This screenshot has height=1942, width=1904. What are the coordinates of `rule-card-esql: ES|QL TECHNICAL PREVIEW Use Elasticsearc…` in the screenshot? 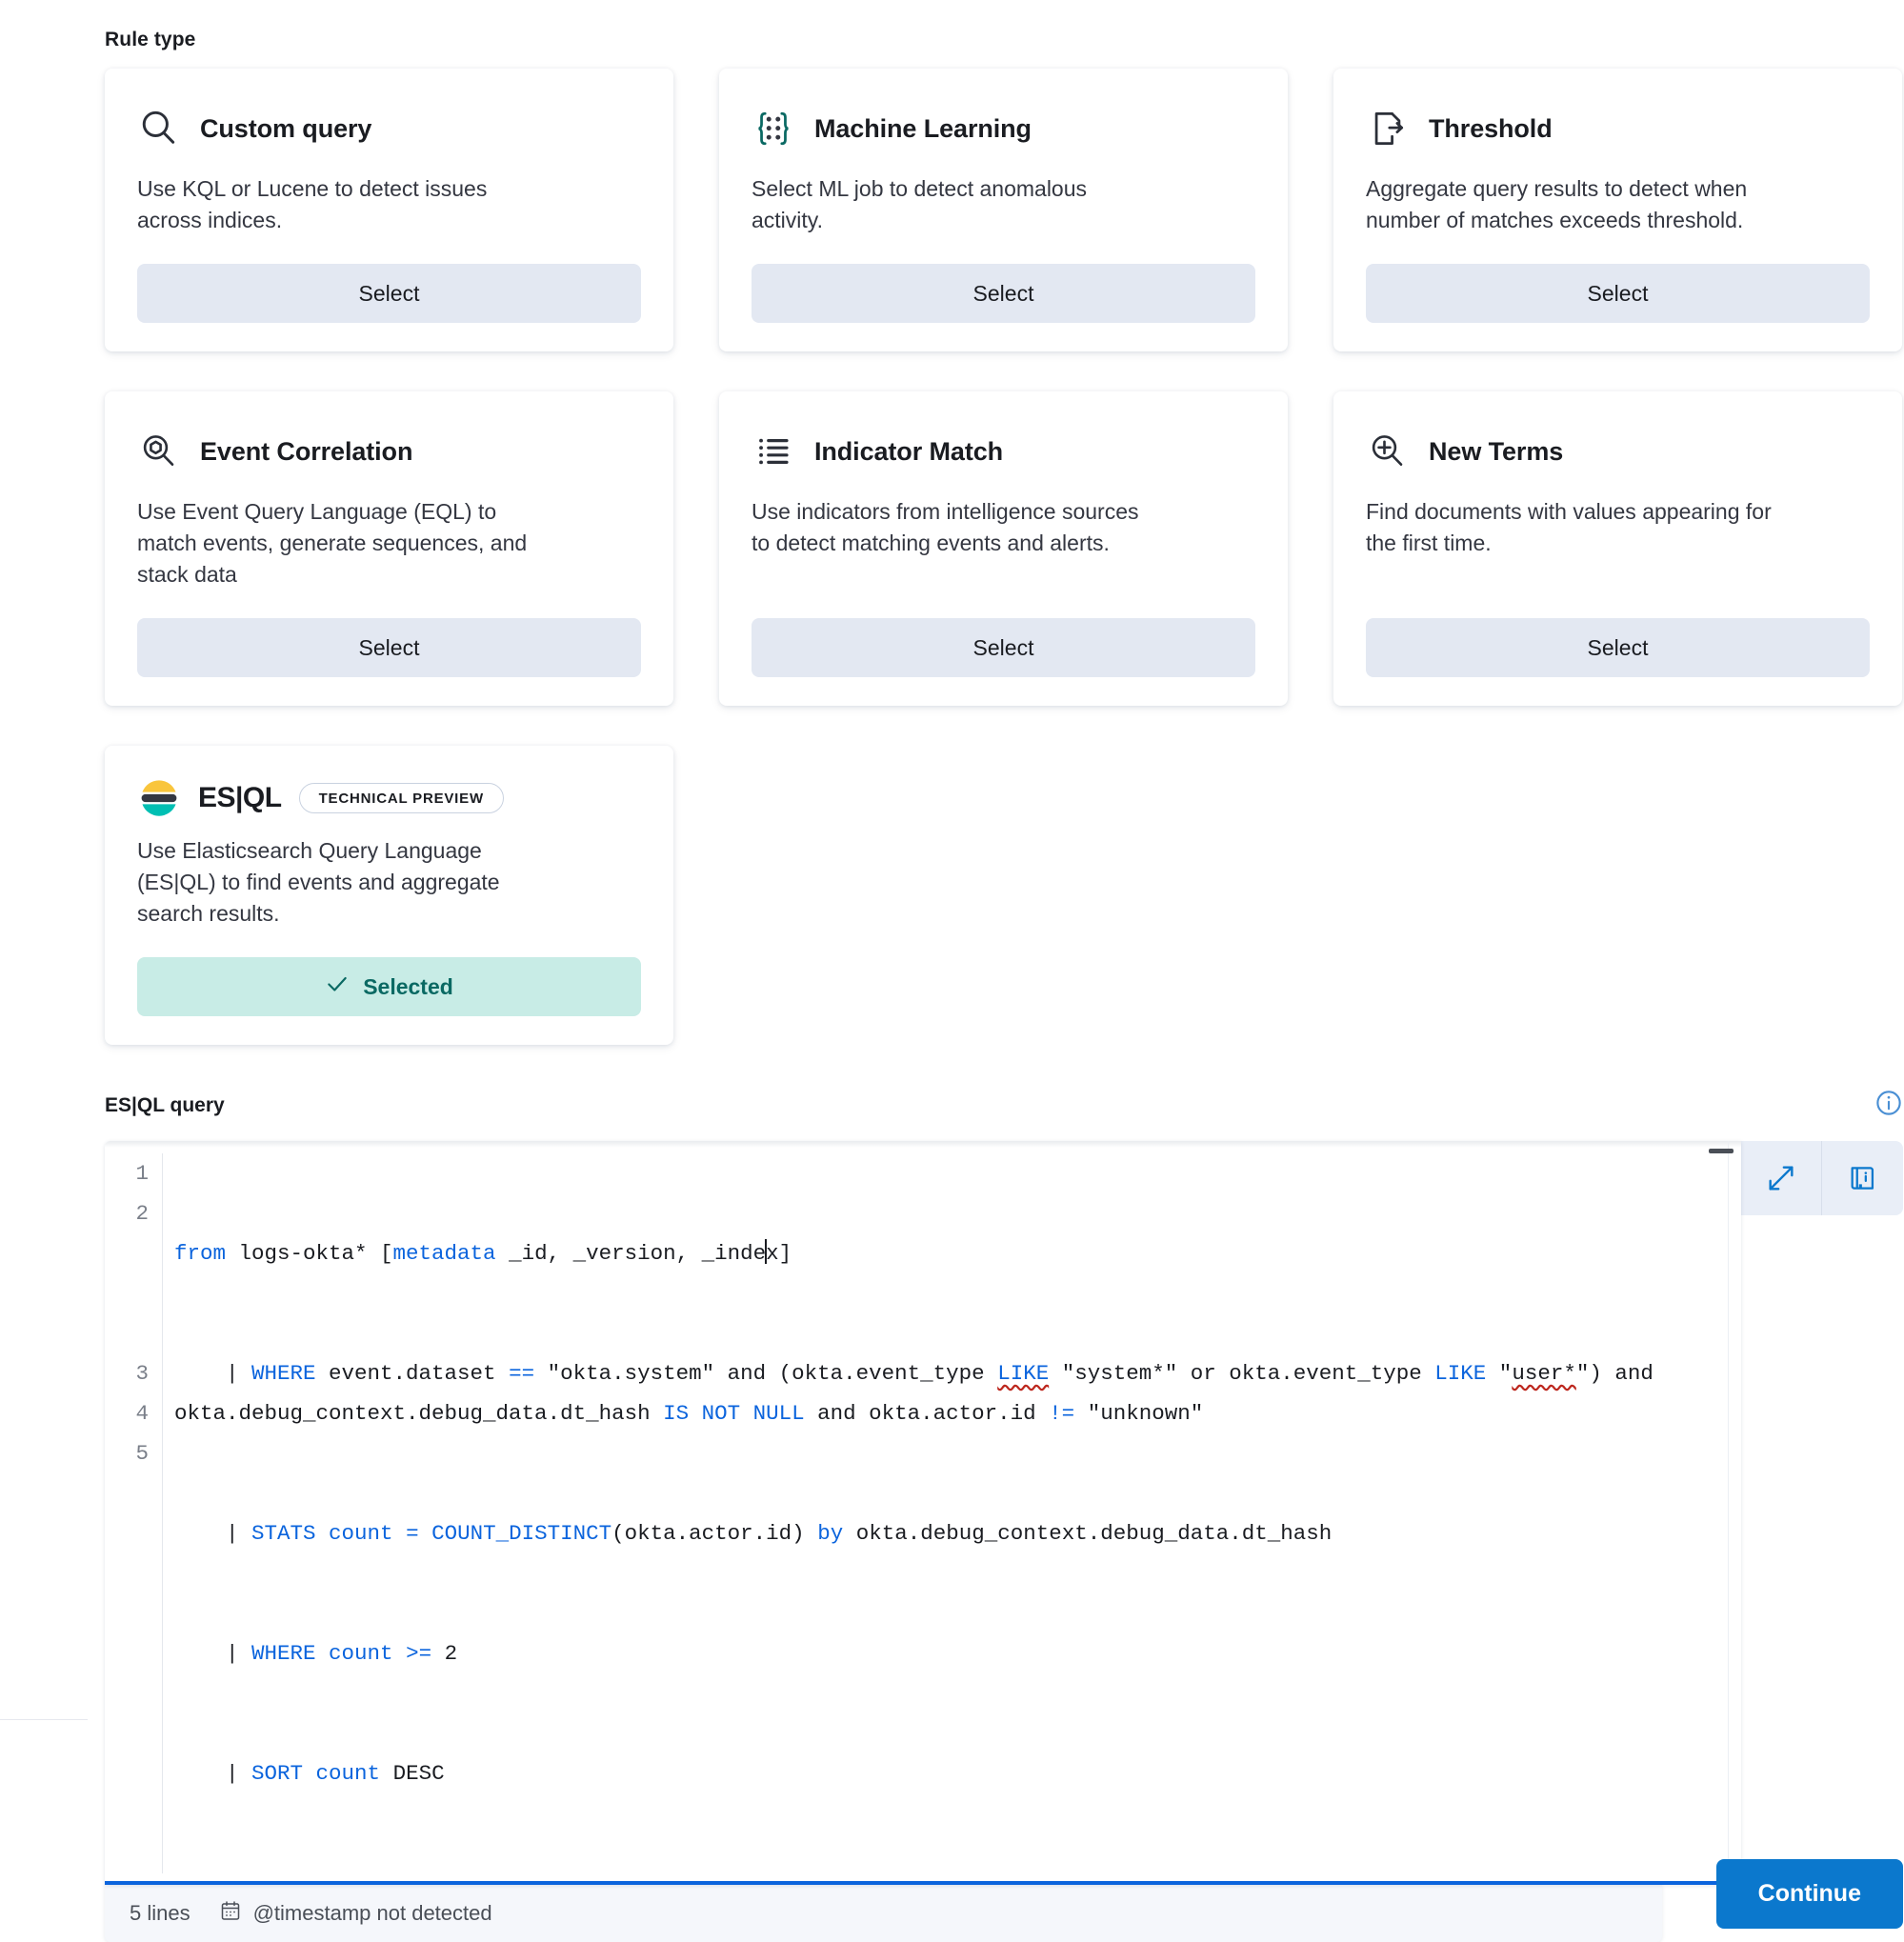 It's located at (389, 896).